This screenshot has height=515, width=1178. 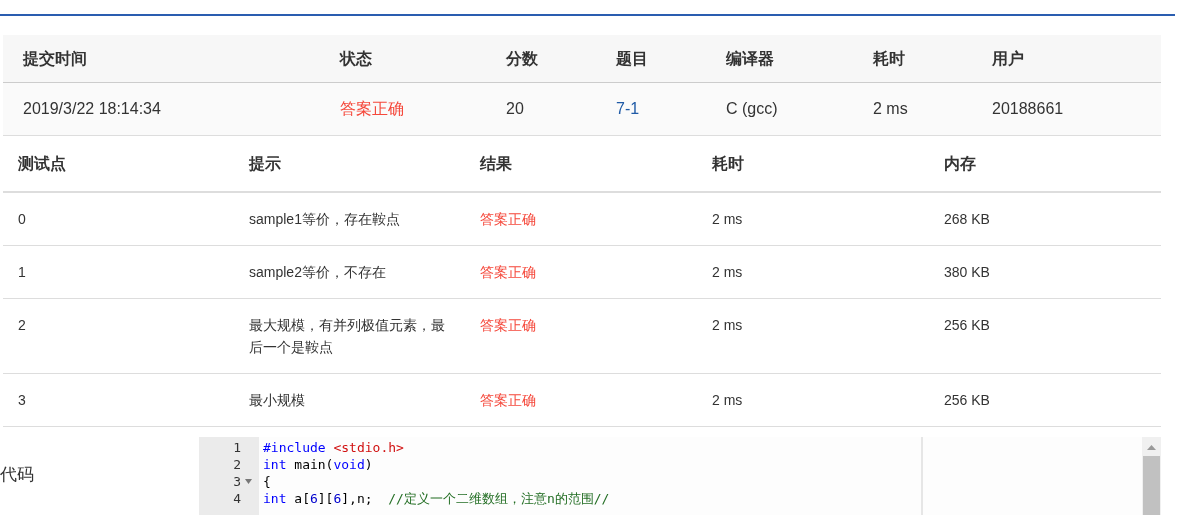 I want to click on table-cell-text: sample2等价，不存在, so click(x=318, y=272).